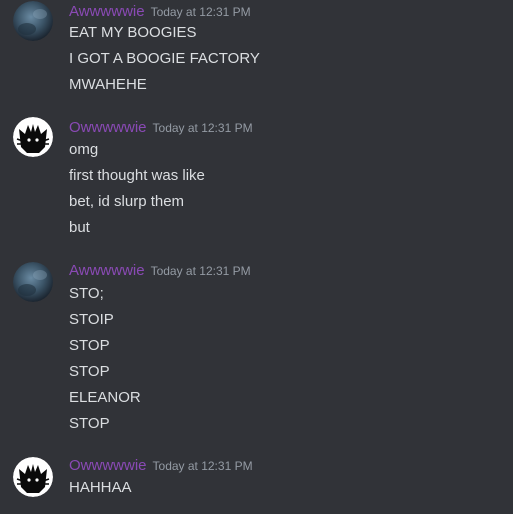 This screenshot has width=513, height=514. What do you see at coordinates (105, 397) in the screenshot?
I see `message-text: ELEANOR` at bounding box center [105, 397].